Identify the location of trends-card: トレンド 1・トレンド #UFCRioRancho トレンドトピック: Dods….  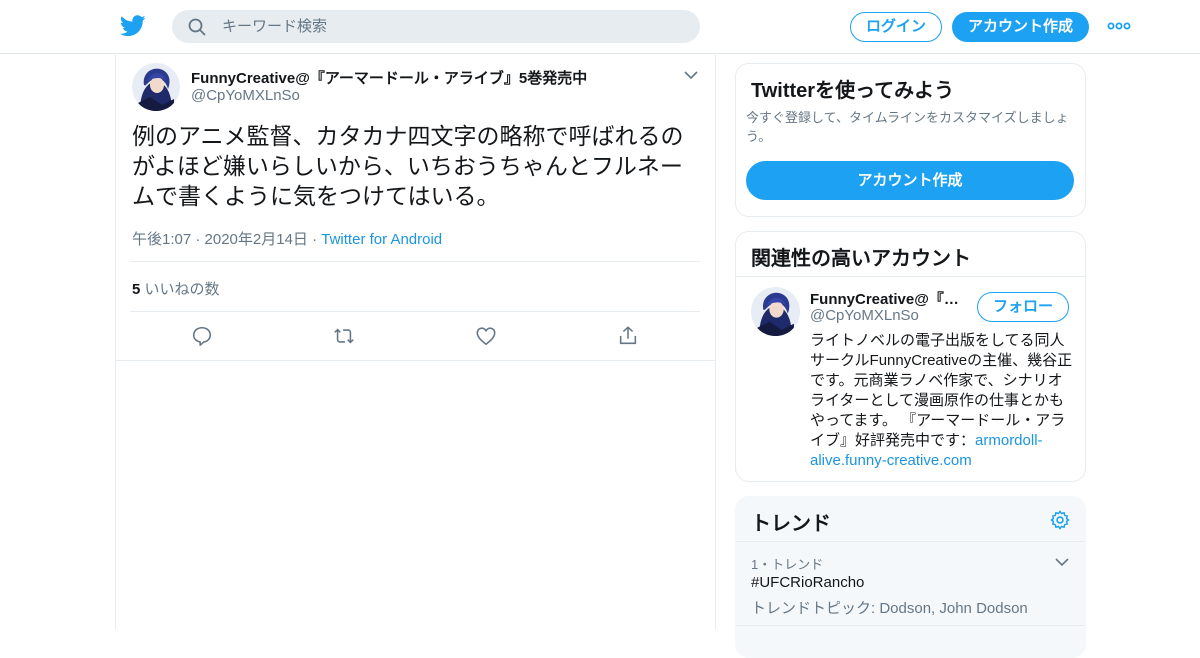
(910, 577).